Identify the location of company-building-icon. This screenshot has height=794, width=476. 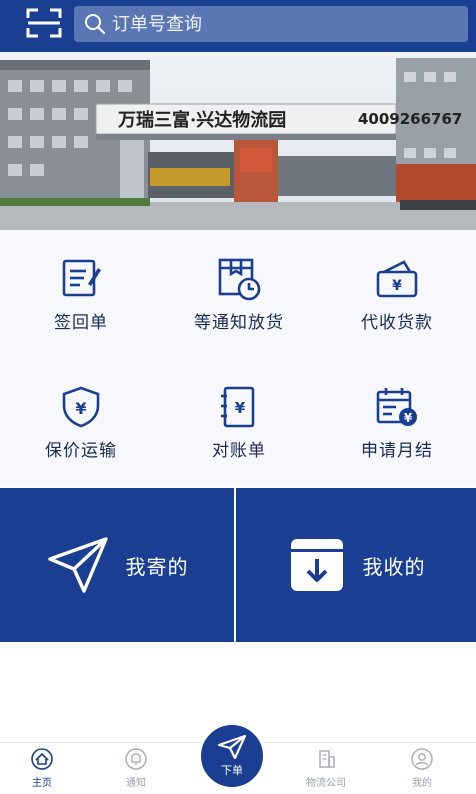
(327, 759).